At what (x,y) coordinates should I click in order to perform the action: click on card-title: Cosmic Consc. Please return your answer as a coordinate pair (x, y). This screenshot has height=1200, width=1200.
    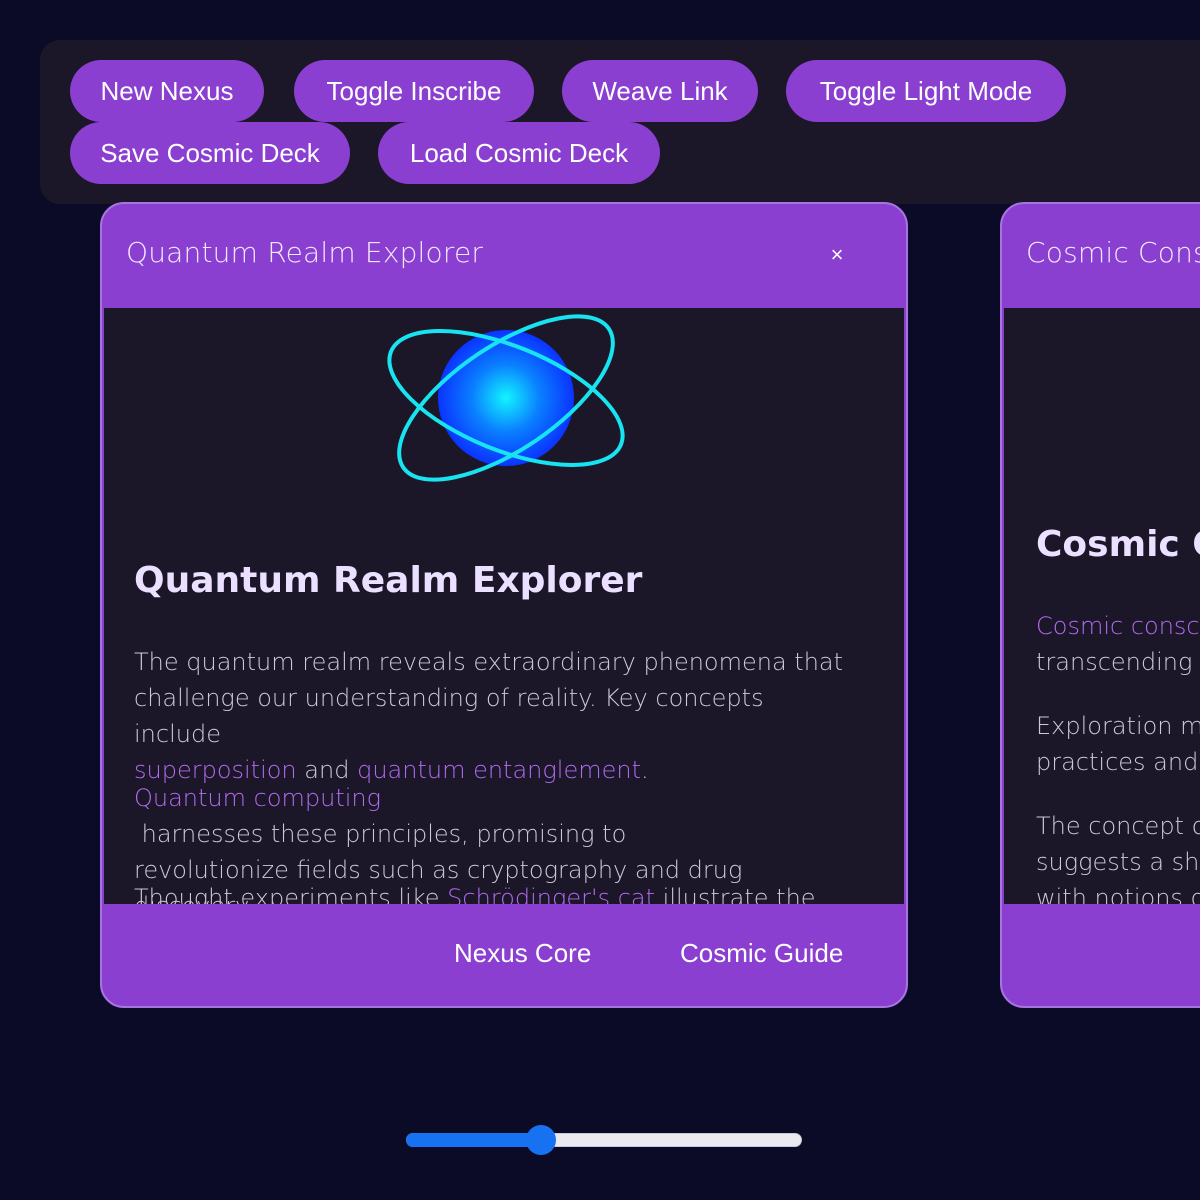
    Looking at the image, I should click on (1113, 252).